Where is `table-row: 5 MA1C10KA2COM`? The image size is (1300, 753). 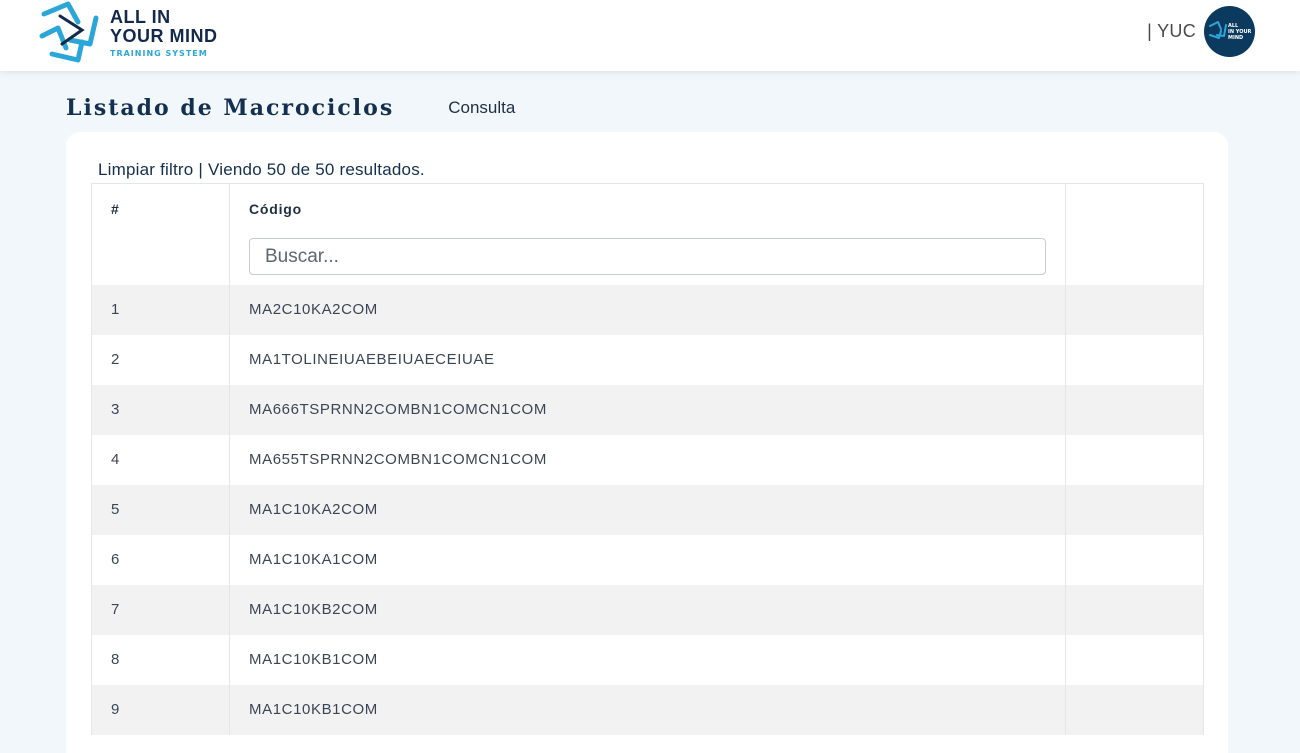
table-row: 5 MA1C10KA2COM is located at coordinates (647, 509).